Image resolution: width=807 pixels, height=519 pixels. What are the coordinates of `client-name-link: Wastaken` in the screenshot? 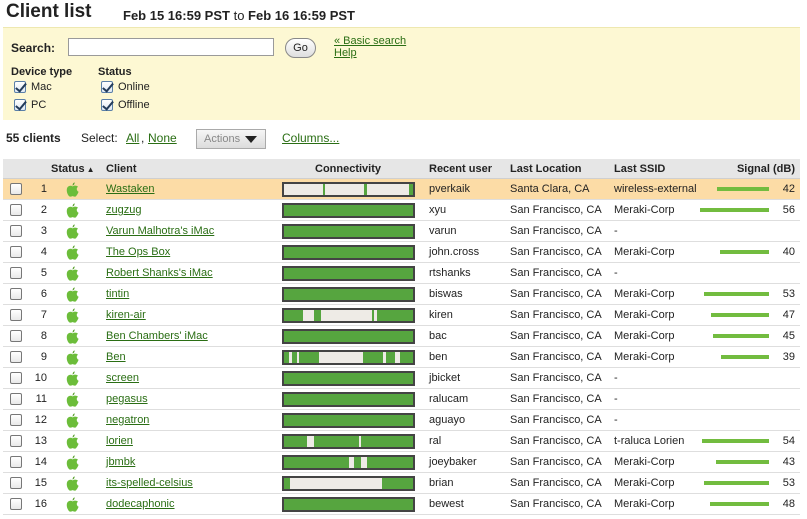 It's located at (130, 189).